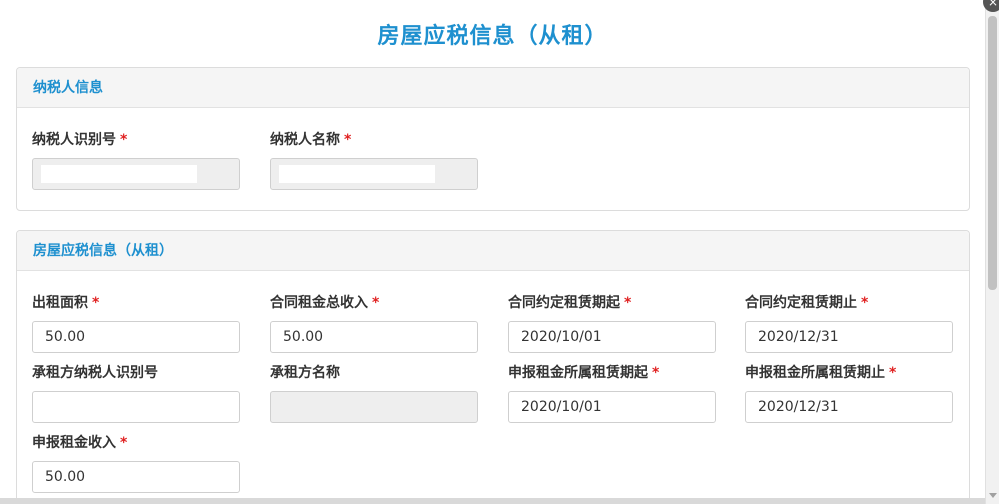 Image resolution: width=999 pixels, height=504 pixels. Describe the element at coordinates (492, 36) in the screenshot. I see `modal-title: 房屋应税信息（从租）` at that location.